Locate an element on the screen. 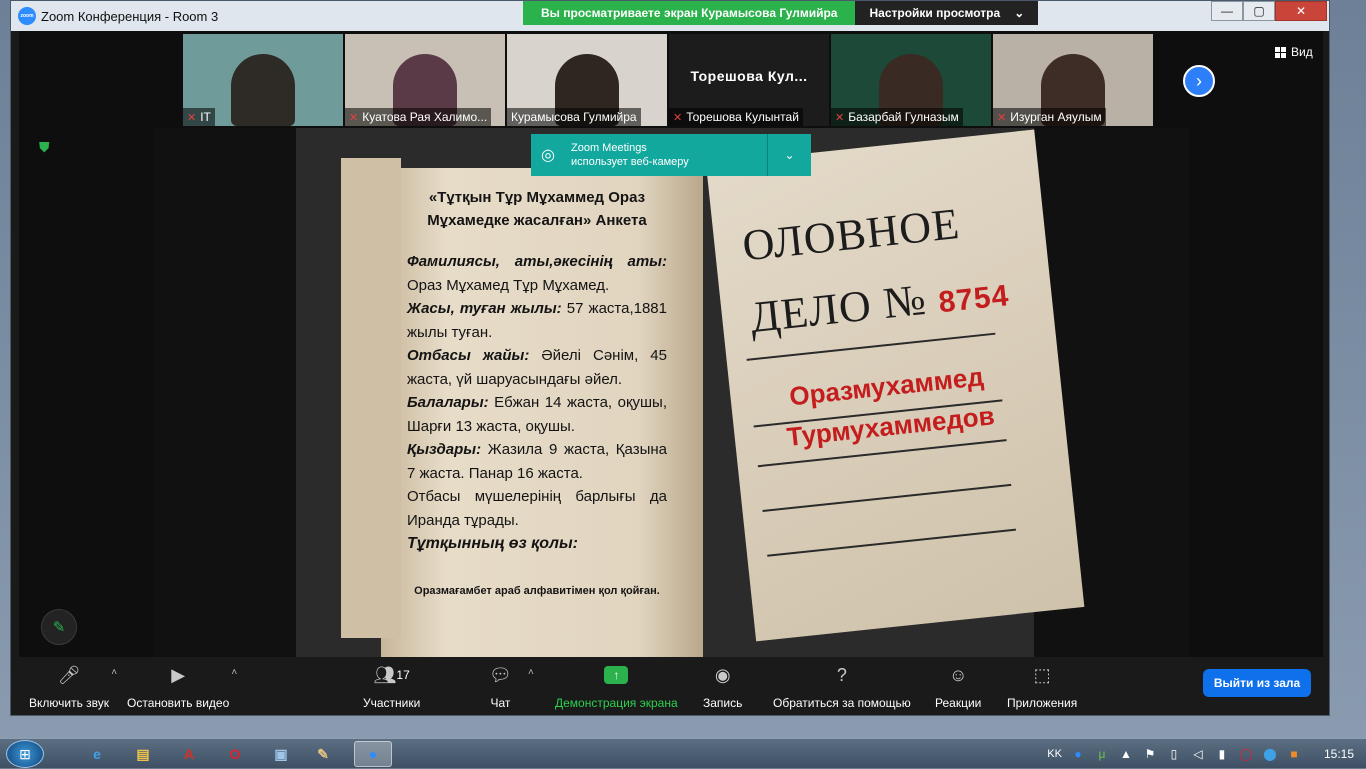 This screenshot has height=769, width=1366. acrobat-taskbar-icon: A is located at coordinates (189, 754).